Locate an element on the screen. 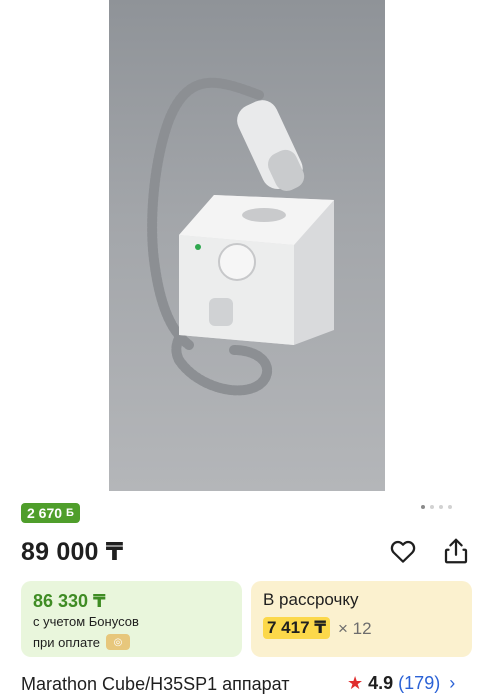 This screenshot has height=699, width=493. favorite-button is located at coordinates (403, 551).